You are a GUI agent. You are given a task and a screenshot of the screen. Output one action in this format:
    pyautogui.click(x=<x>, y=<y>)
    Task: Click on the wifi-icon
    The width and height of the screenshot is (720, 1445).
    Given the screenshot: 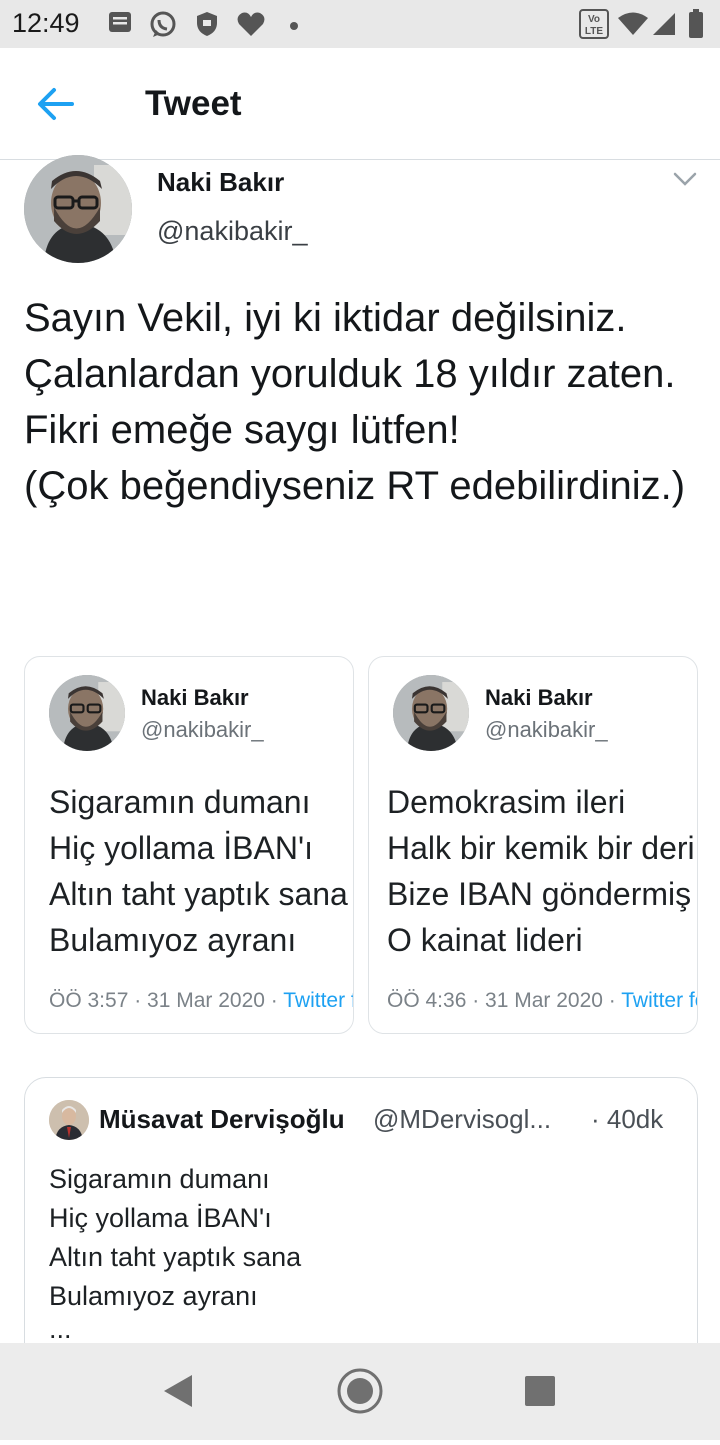 What is the action you would take?
    pyautogui.click(x=633, y=26)
    